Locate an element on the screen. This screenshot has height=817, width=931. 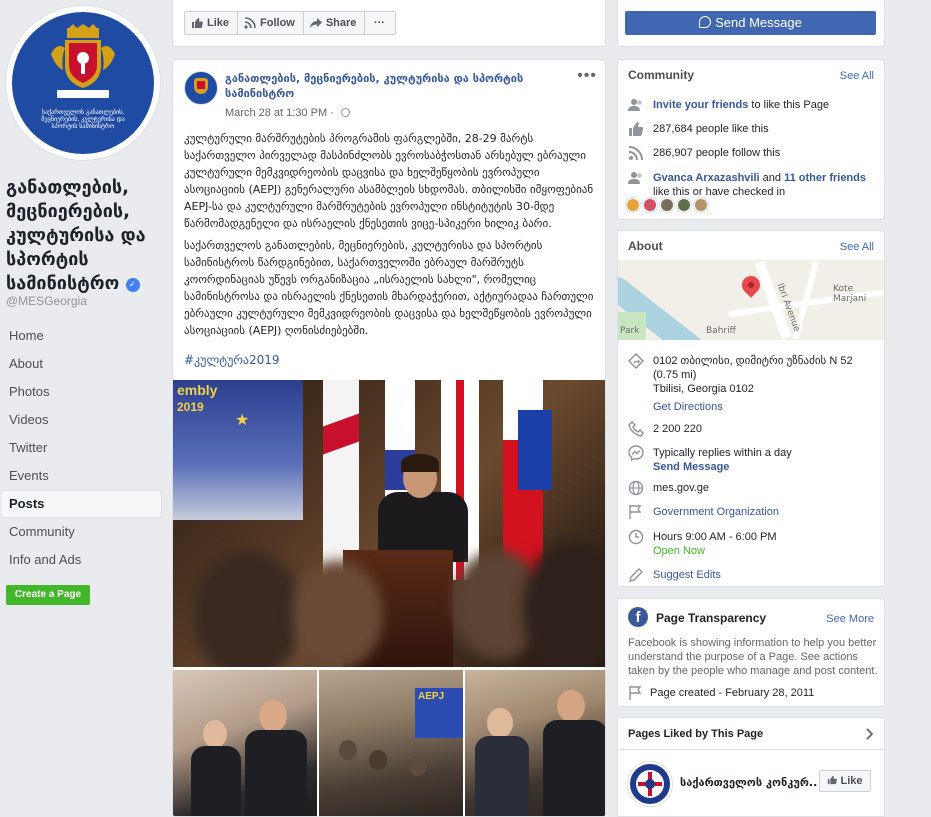
friend-name-link: Gvanca Arxazashvili is located at coordinates (706, 178).